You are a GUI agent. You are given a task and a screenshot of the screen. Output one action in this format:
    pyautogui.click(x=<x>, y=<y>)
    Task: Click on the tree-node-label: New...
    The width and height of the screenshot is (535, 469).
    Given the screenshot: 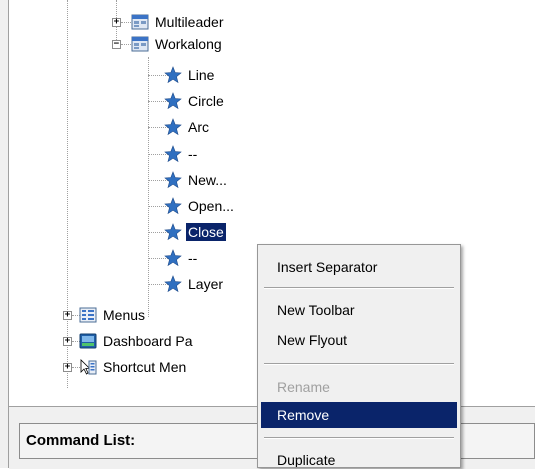 What is the action you would take?
    pyautogui.click(x=207, y=180)
    